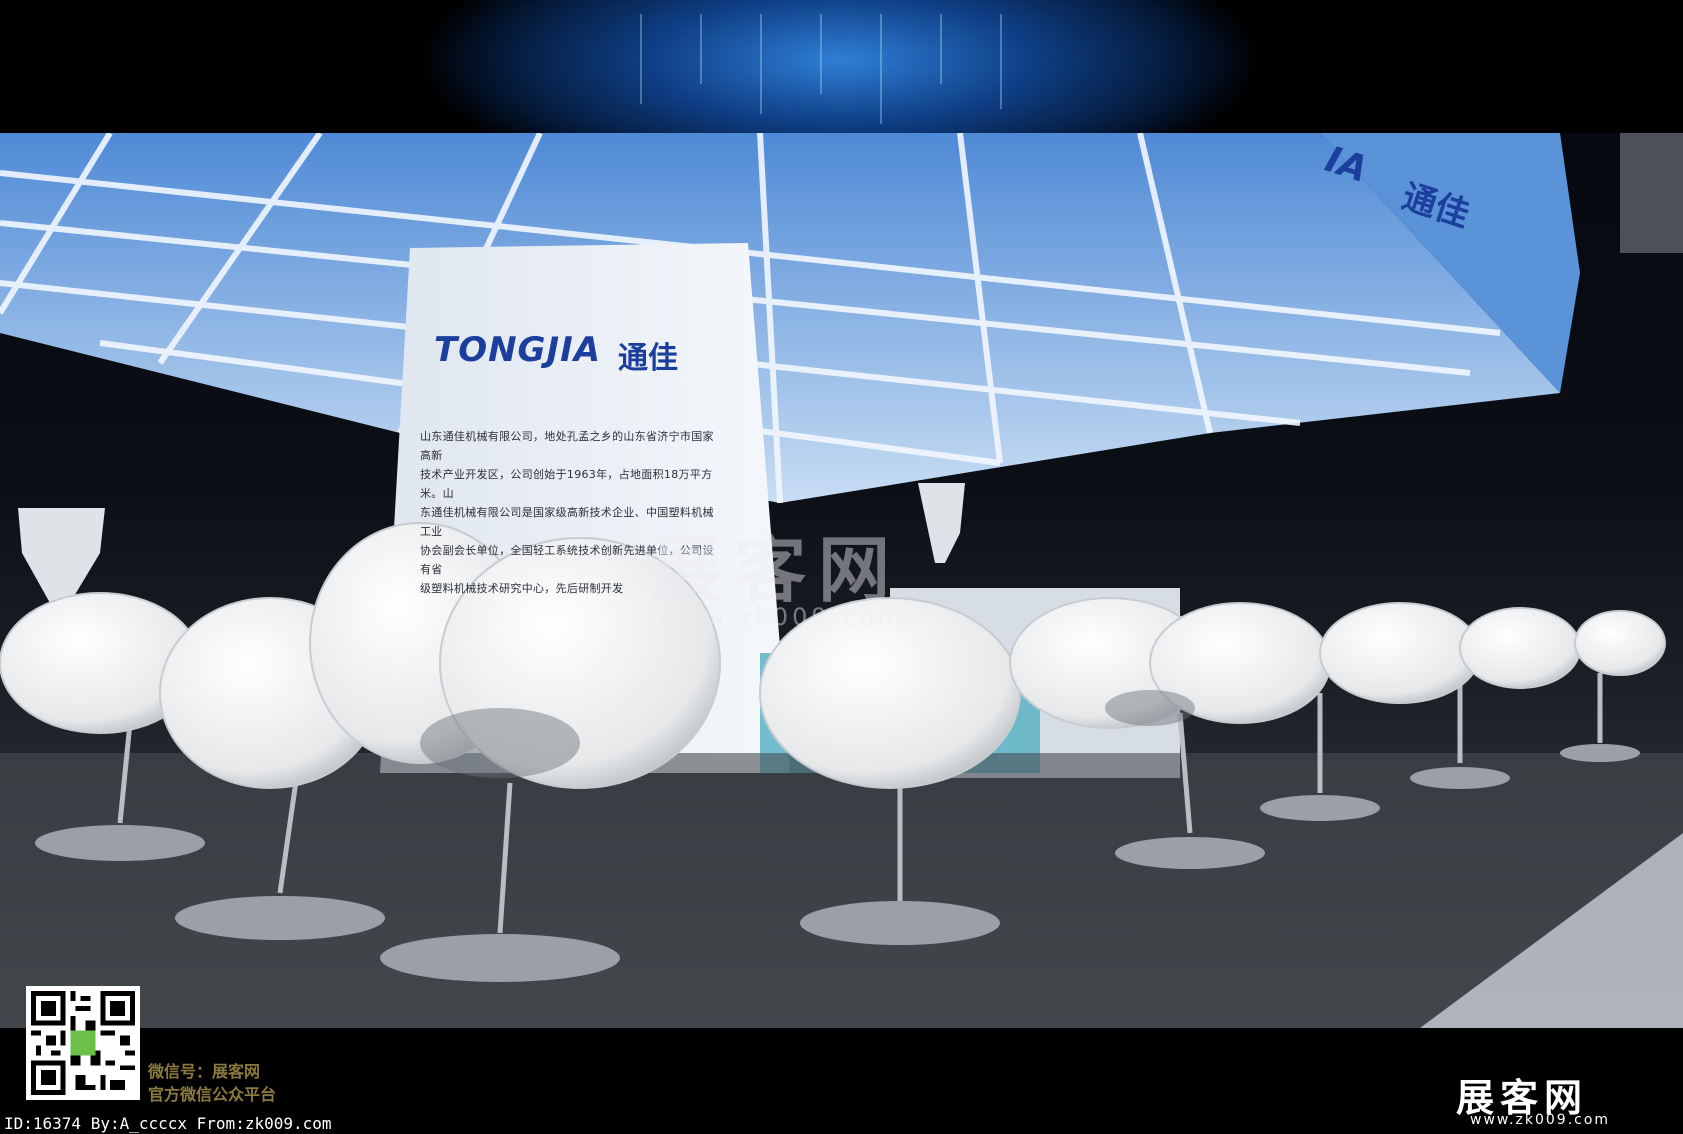 The width and height of the screenshot is (1683, 1134). Describe the element at coordinates (1540, 1120) in the screenshot. I see `footer-brand-url: www.zk009.com` at that location.